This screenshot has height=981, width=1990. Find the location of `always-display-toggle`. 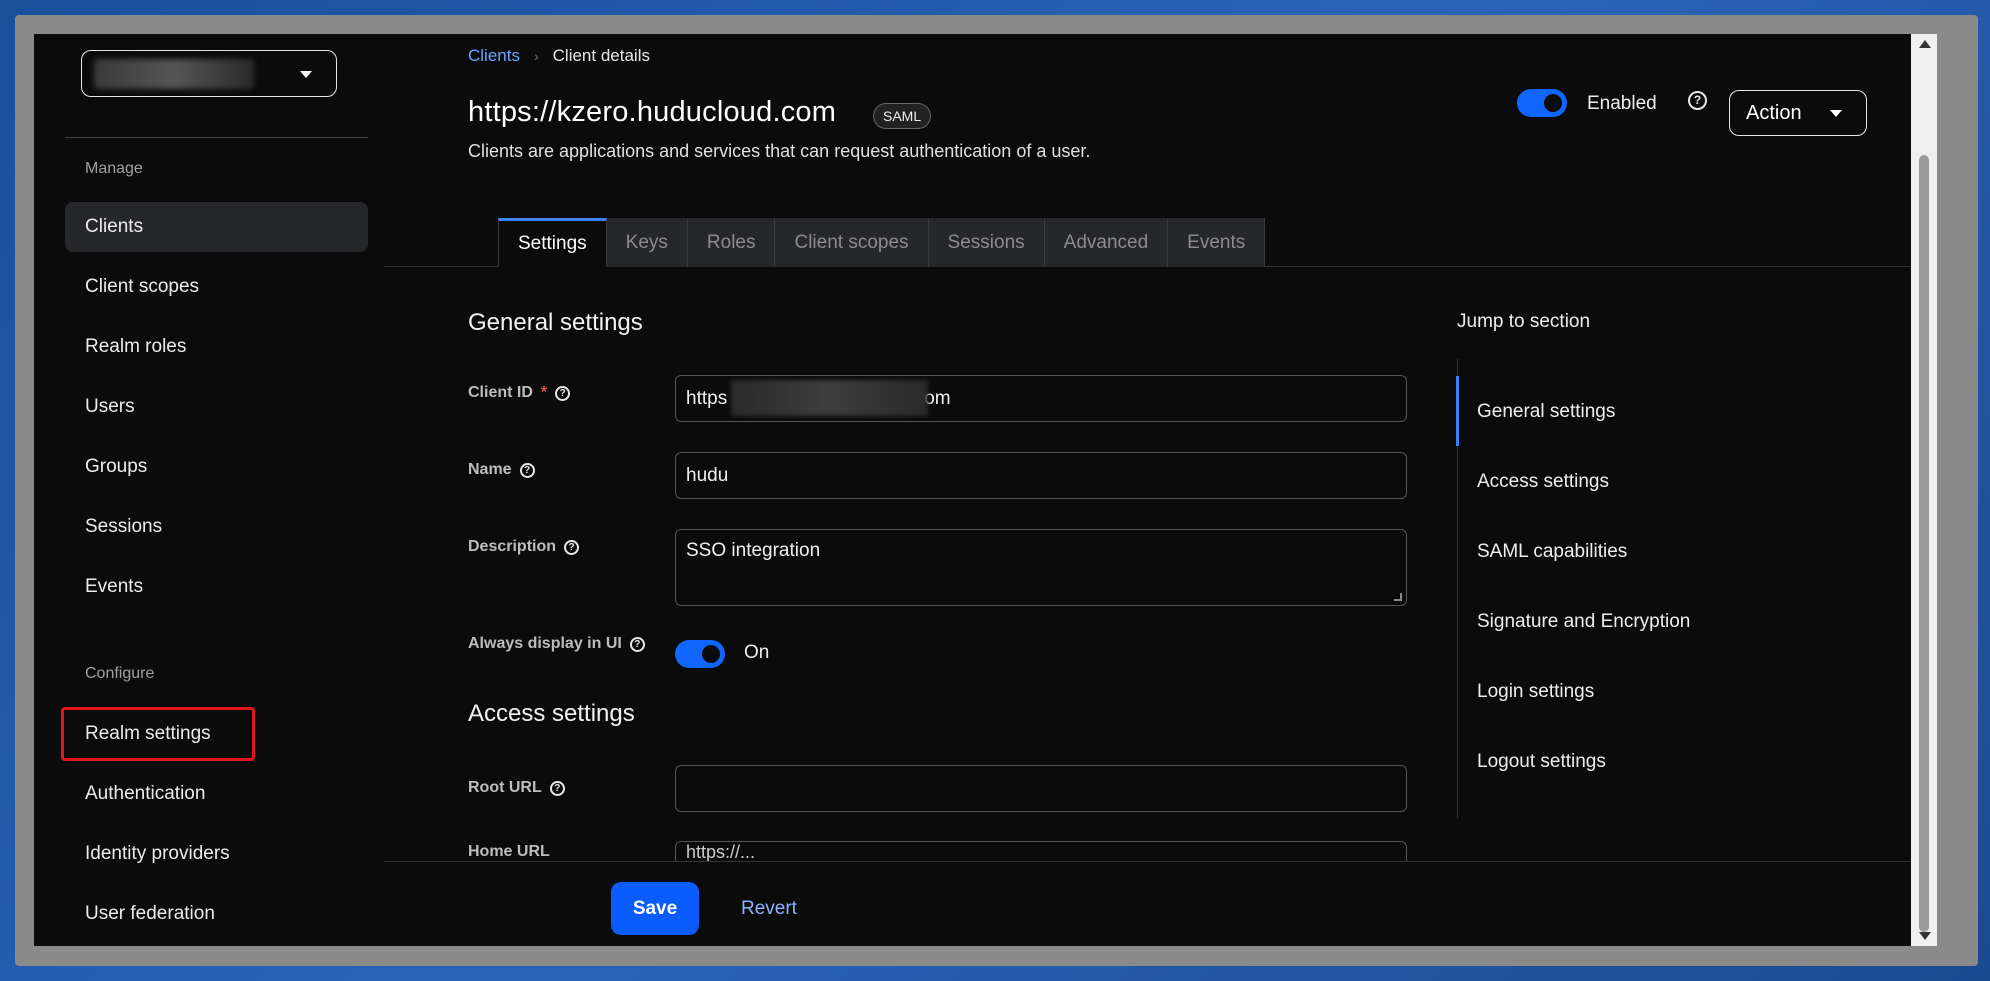

always-display-toggle is located at coordinates (700, 654).